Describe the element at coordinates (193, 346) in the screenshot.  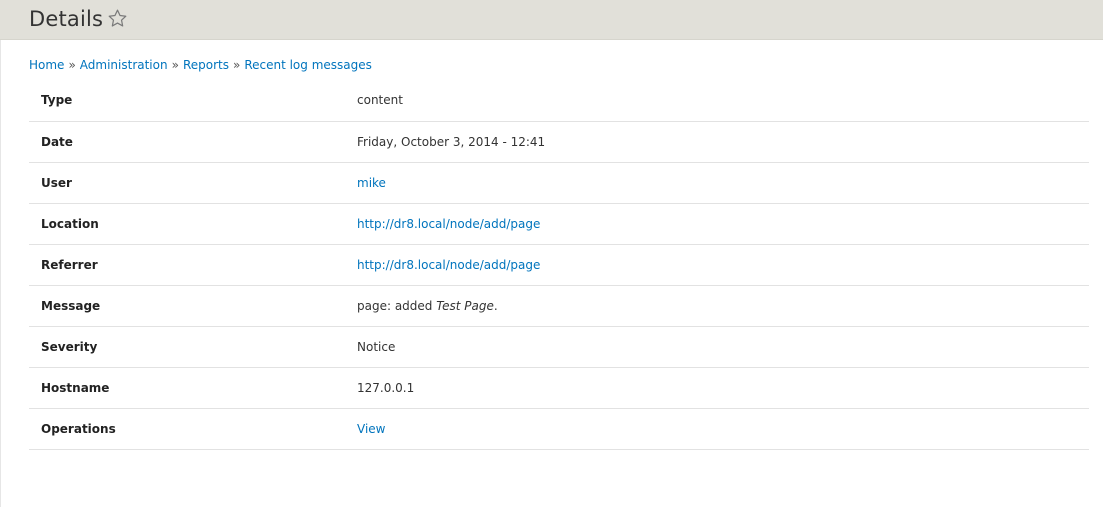
I see `row-label: Severity` at that location.